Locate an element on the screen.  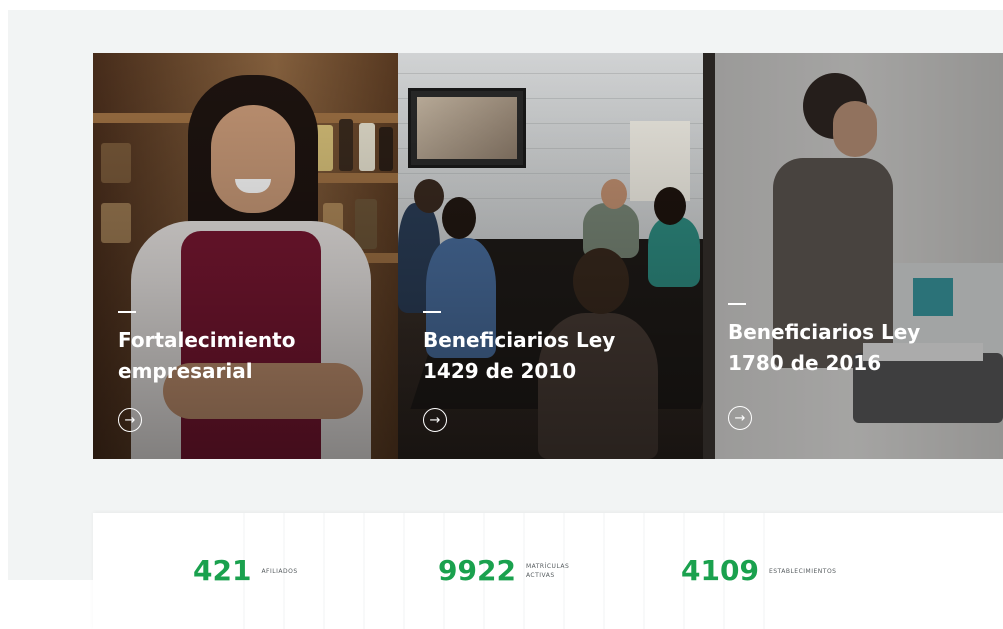
stat-afiliados: 421 AFILIADOS is located at coordinates (245, 571).